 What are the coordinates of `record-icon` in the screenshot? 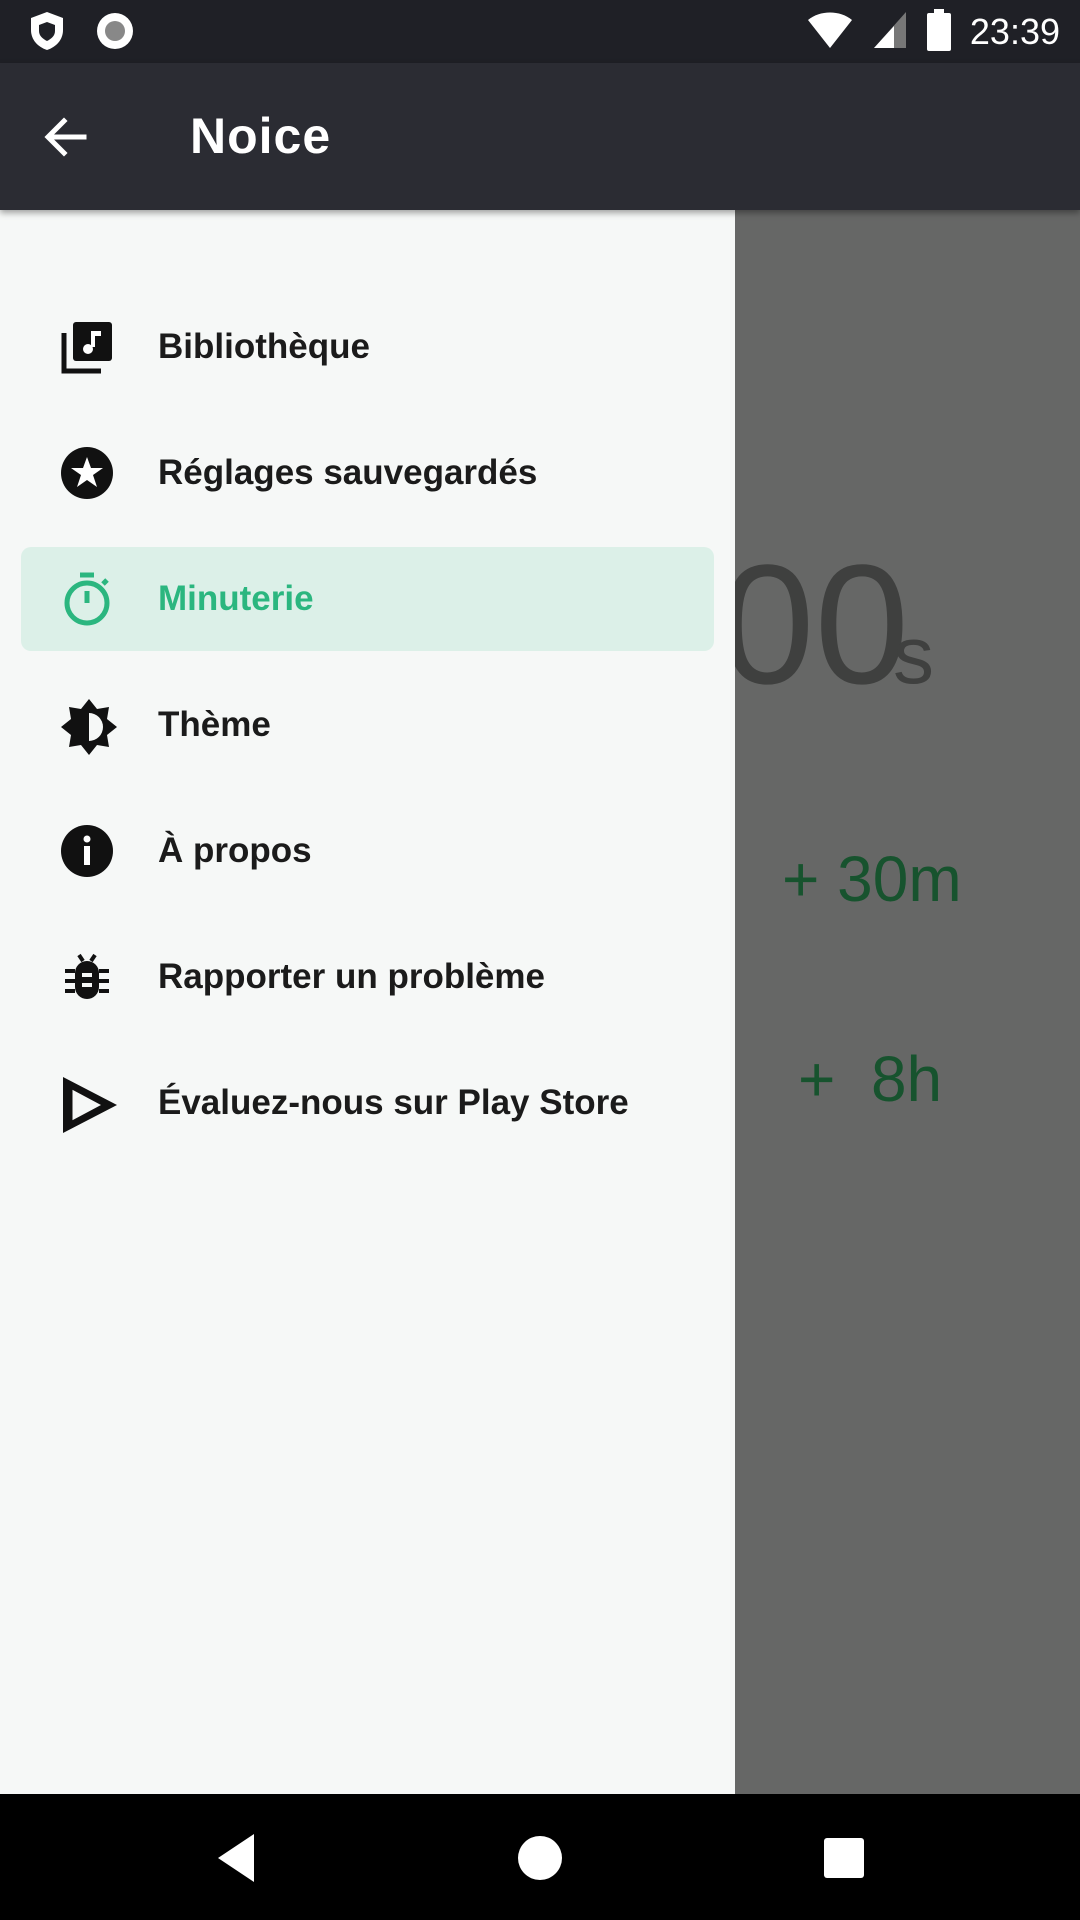 It's located at (115, 33).